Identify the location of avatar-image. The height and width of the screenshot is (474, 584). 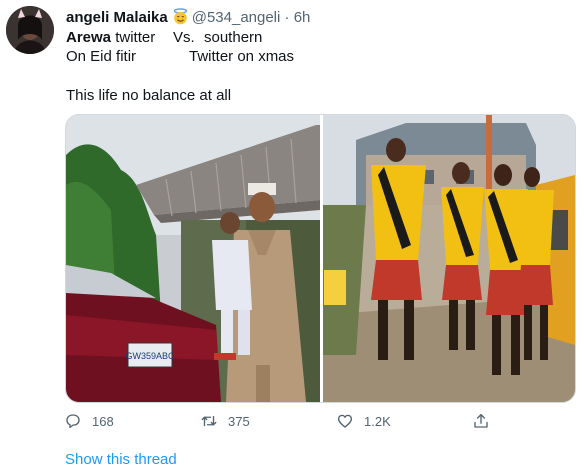
(30, 30).